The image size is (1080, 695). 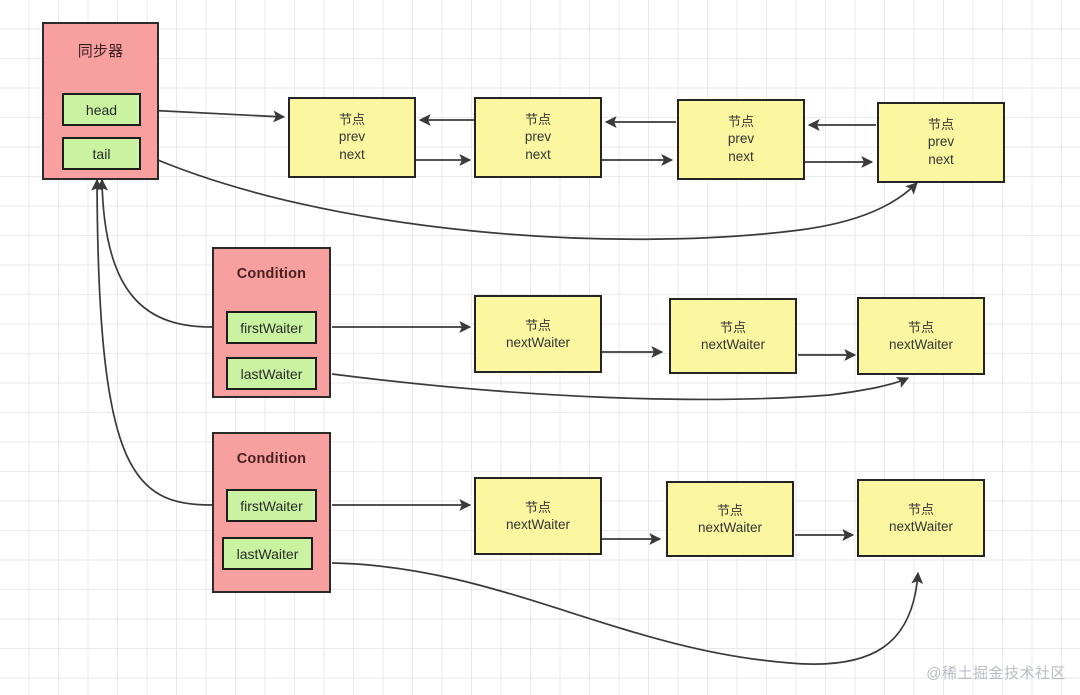 I want to click on condition-2-field-firstwaiter: firstWaiter, so click(x=271, y=505).